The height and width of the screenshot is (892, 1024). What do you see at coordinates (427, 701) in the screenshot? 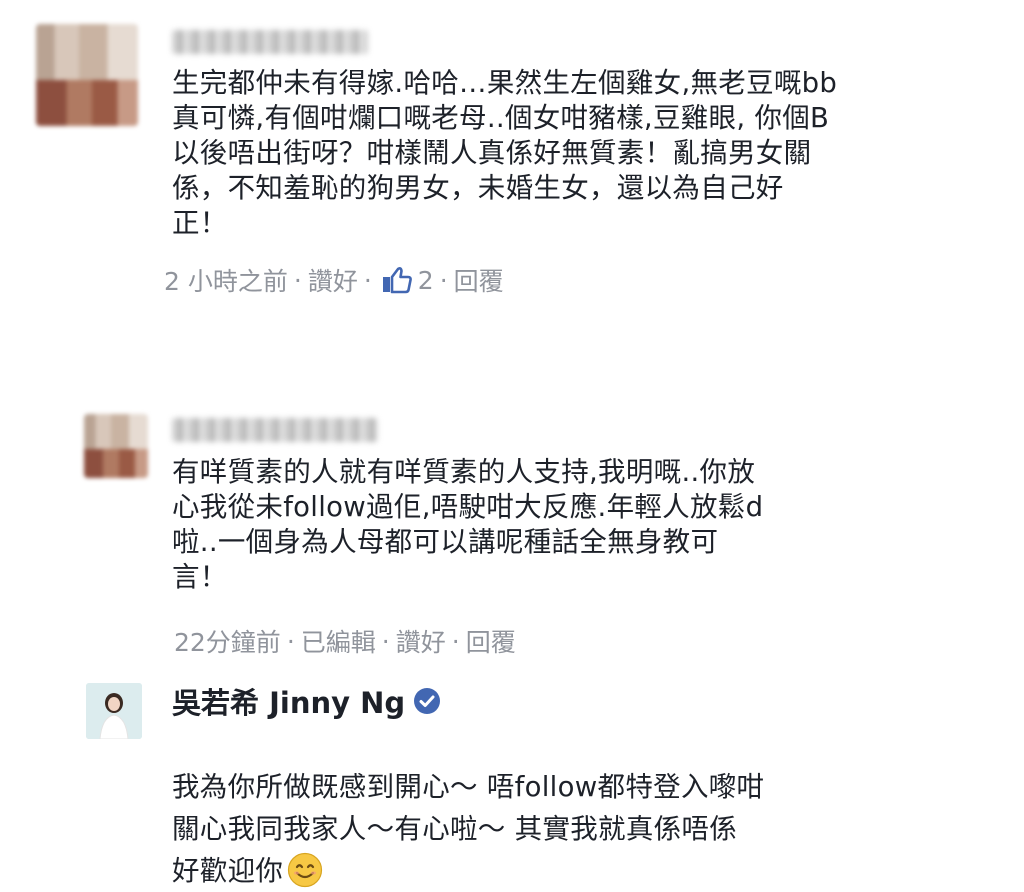
I see `verified-badge-icon` at bounding box center [427, 701].